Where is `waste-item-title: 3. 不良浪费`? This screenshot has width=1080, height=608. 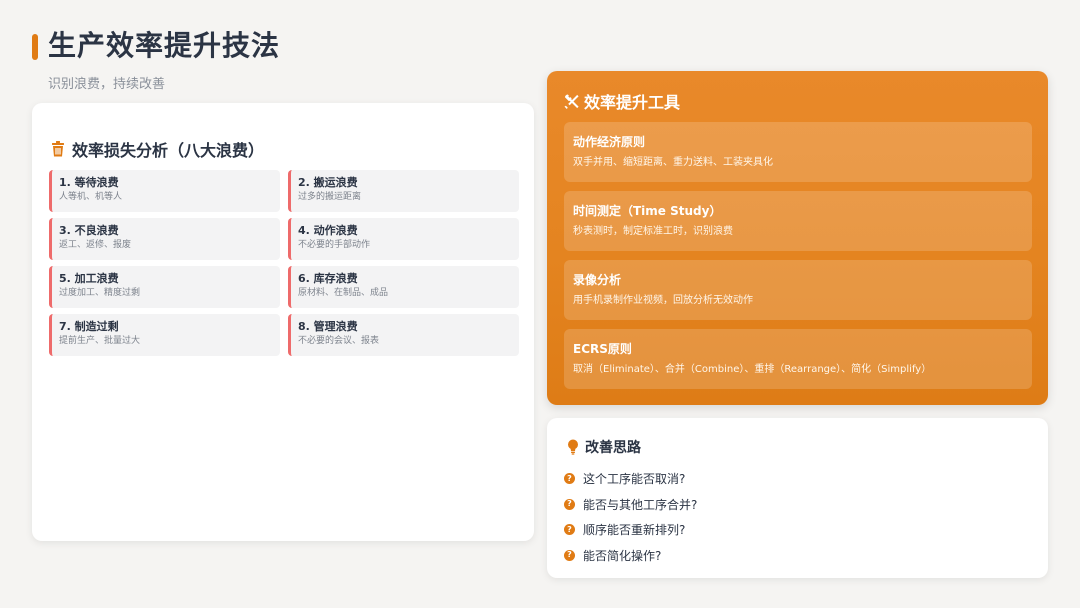
waste-item-title: 3. 不良浪费 is located at coordinates (89, 230).